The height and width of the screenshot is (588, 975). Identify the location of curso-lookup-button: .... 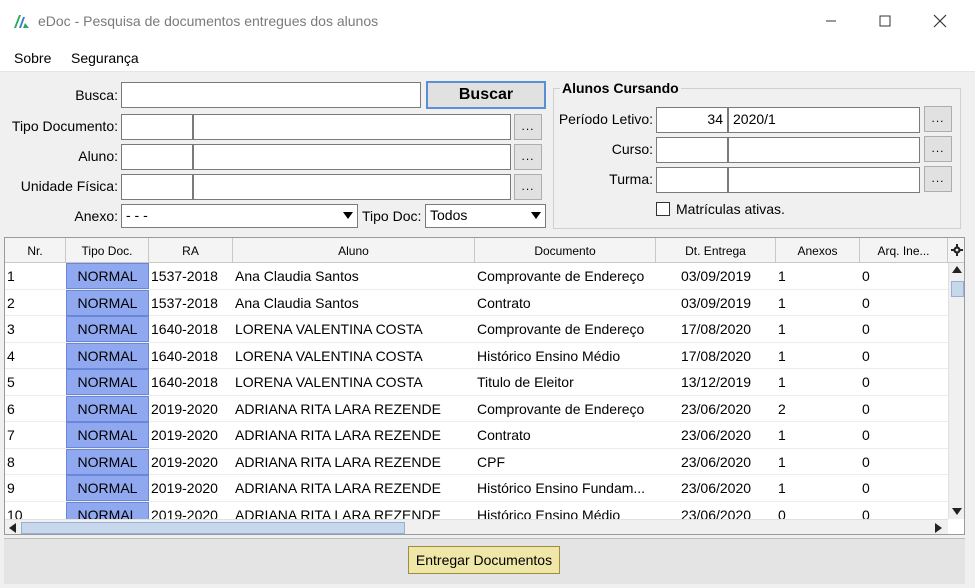
(938, 149).